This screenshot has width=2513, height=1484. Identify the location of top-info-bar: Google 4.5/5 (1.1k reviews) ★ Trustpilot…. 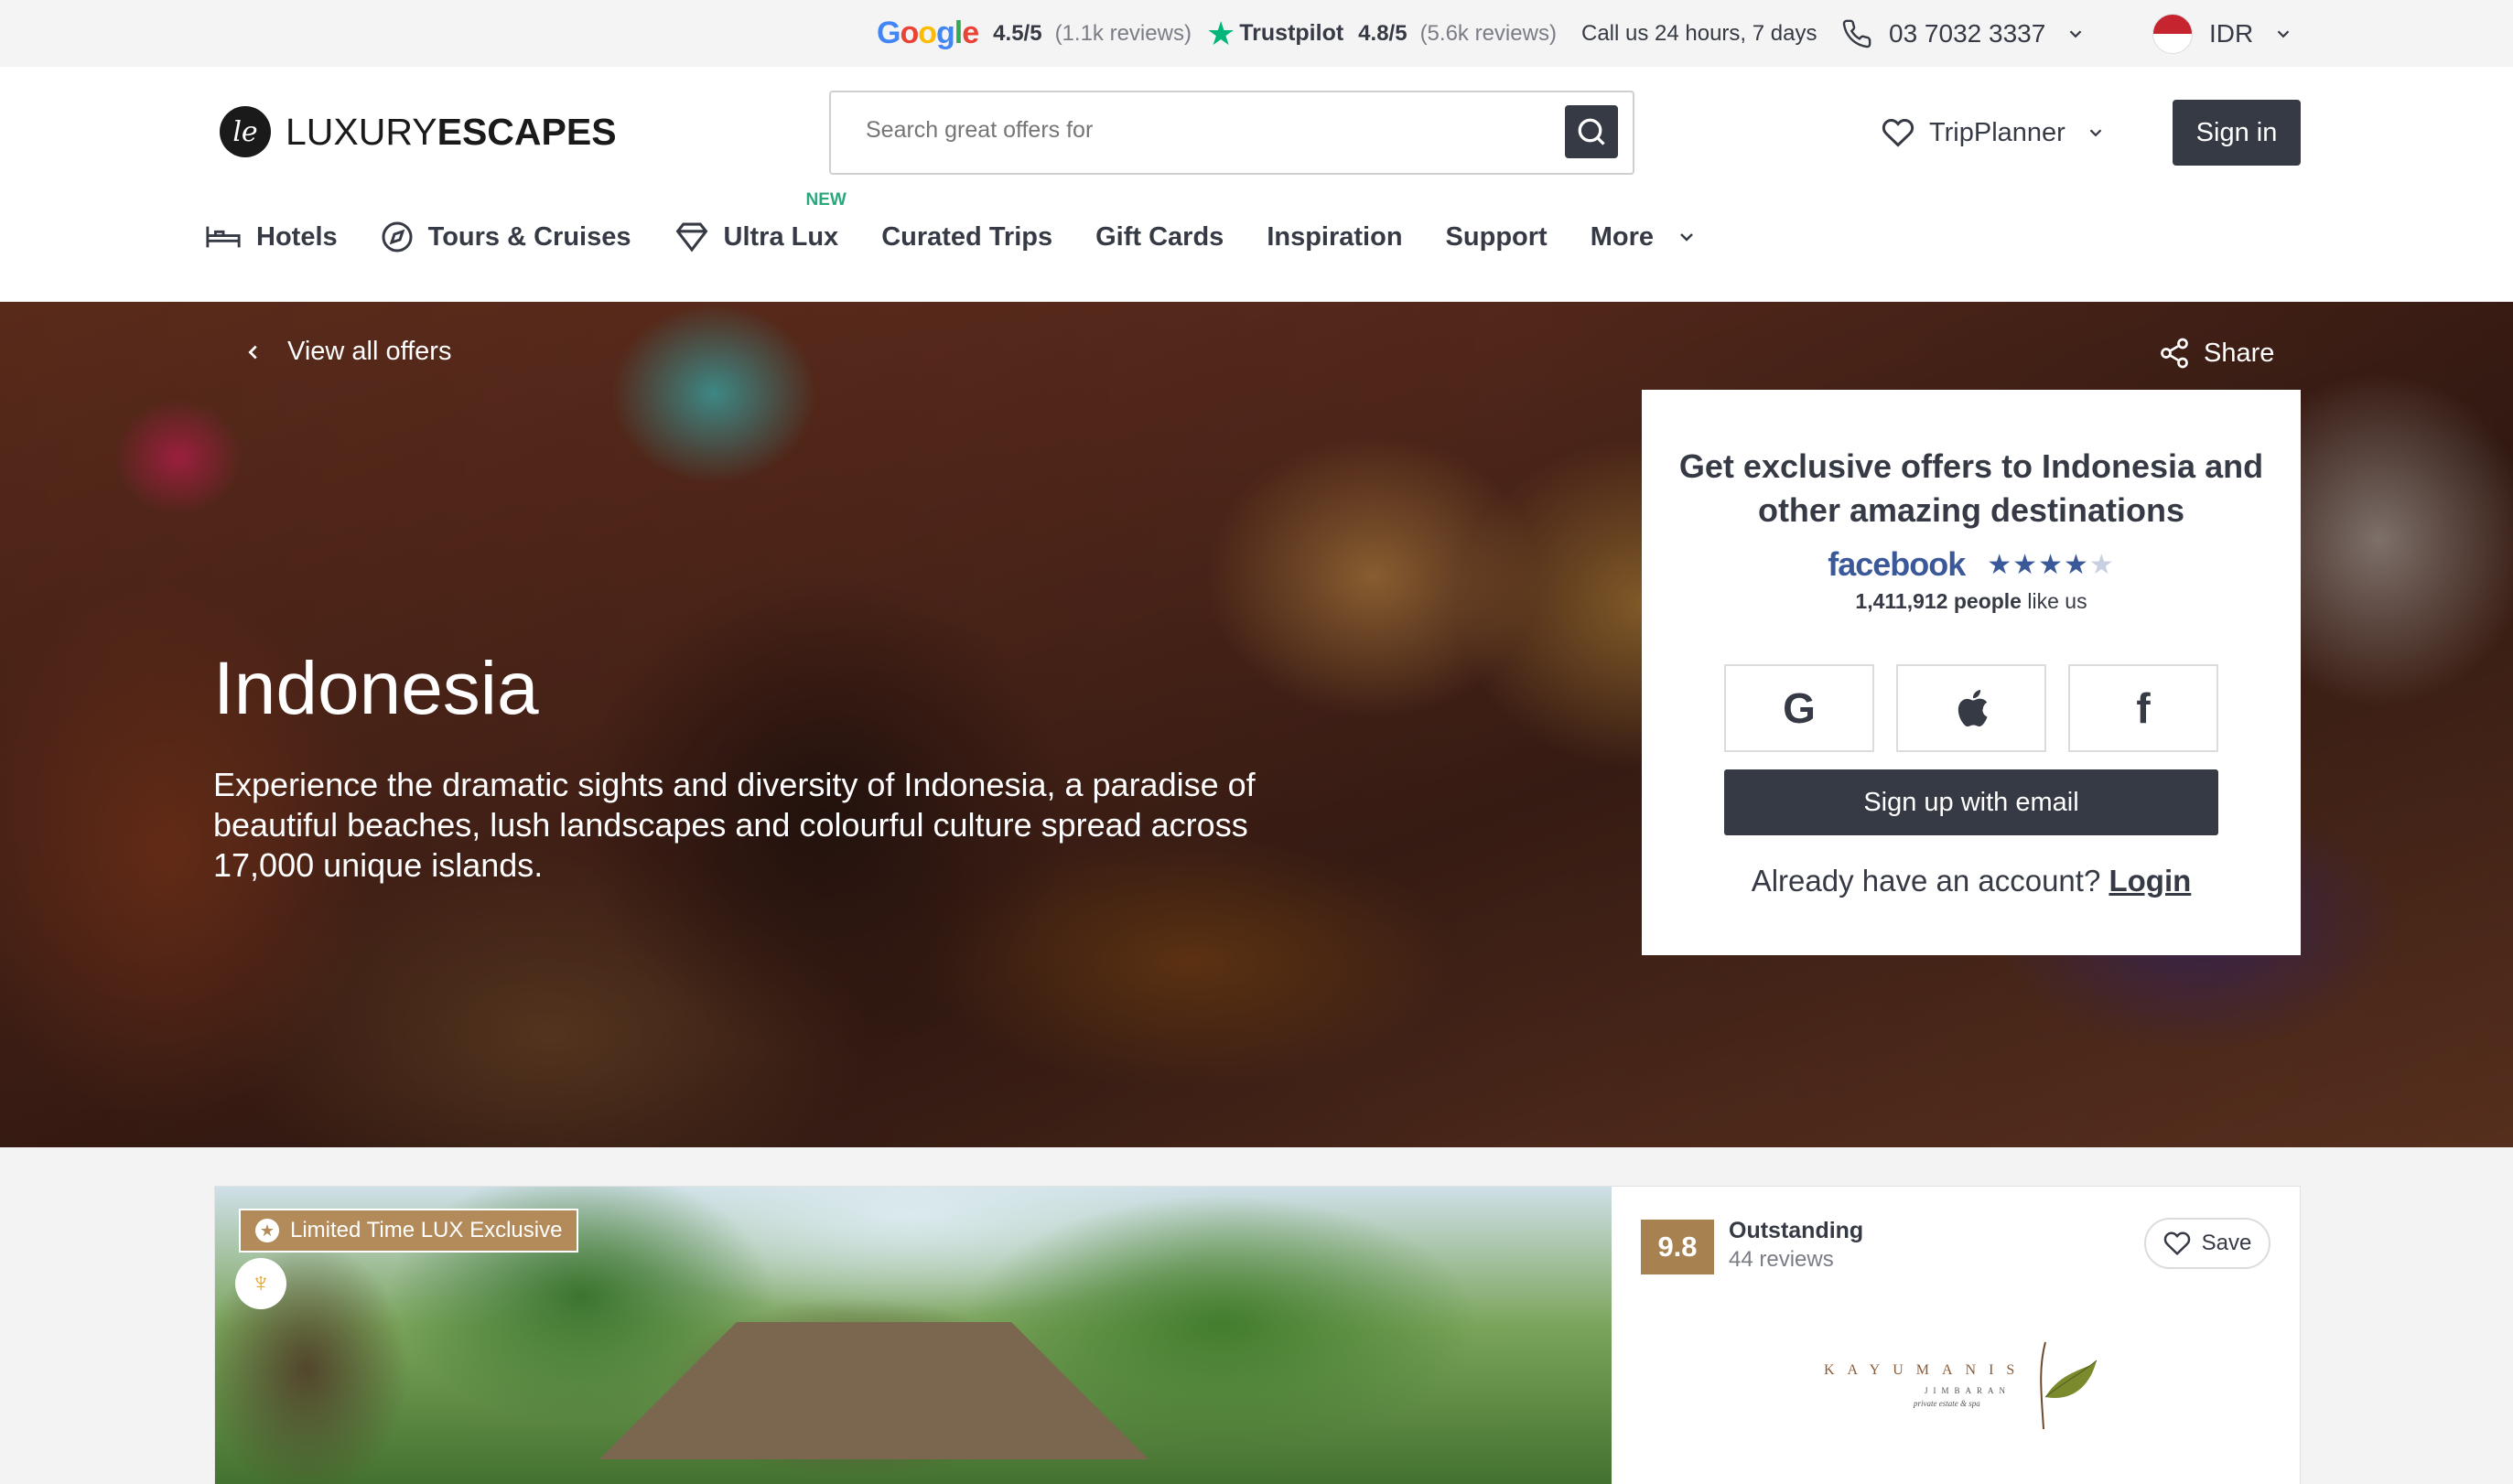
(1256, 33).